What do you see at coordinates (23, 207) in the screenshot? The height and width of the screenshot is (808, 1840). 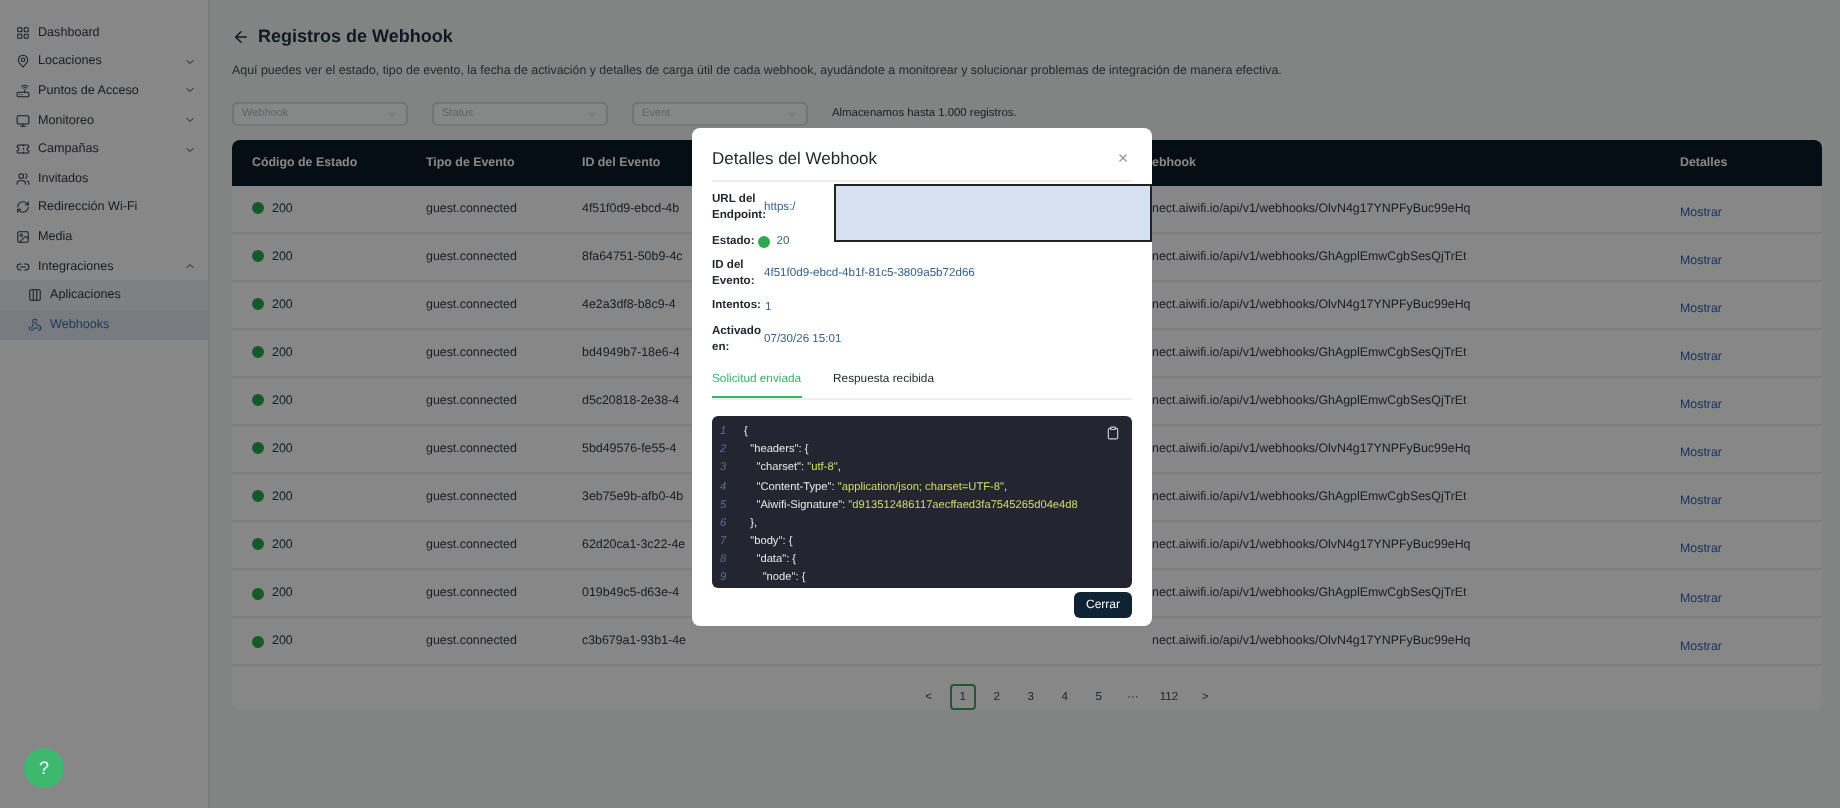 I see `refresh-icon` at bounding box center [23, 207].